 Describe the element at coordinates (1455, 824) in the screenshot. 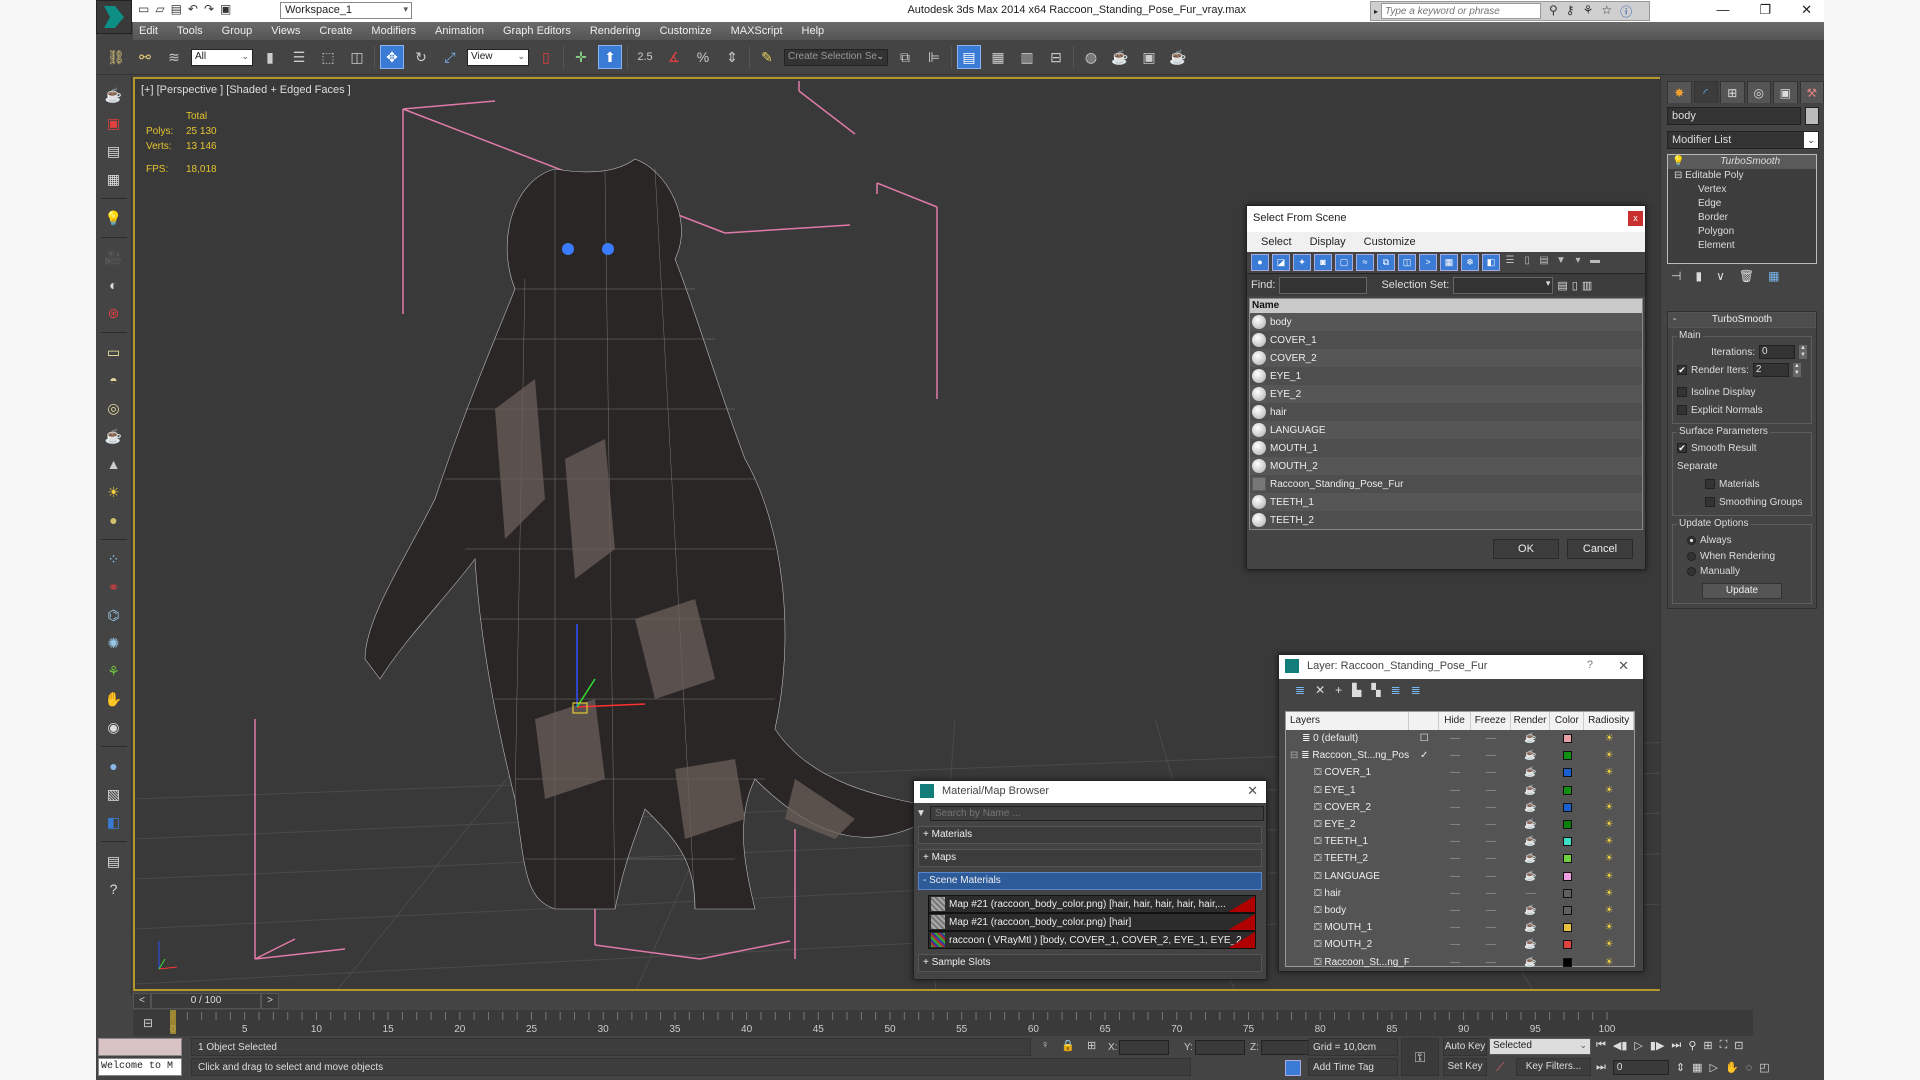

I see `hide-toggle: —` at that location.